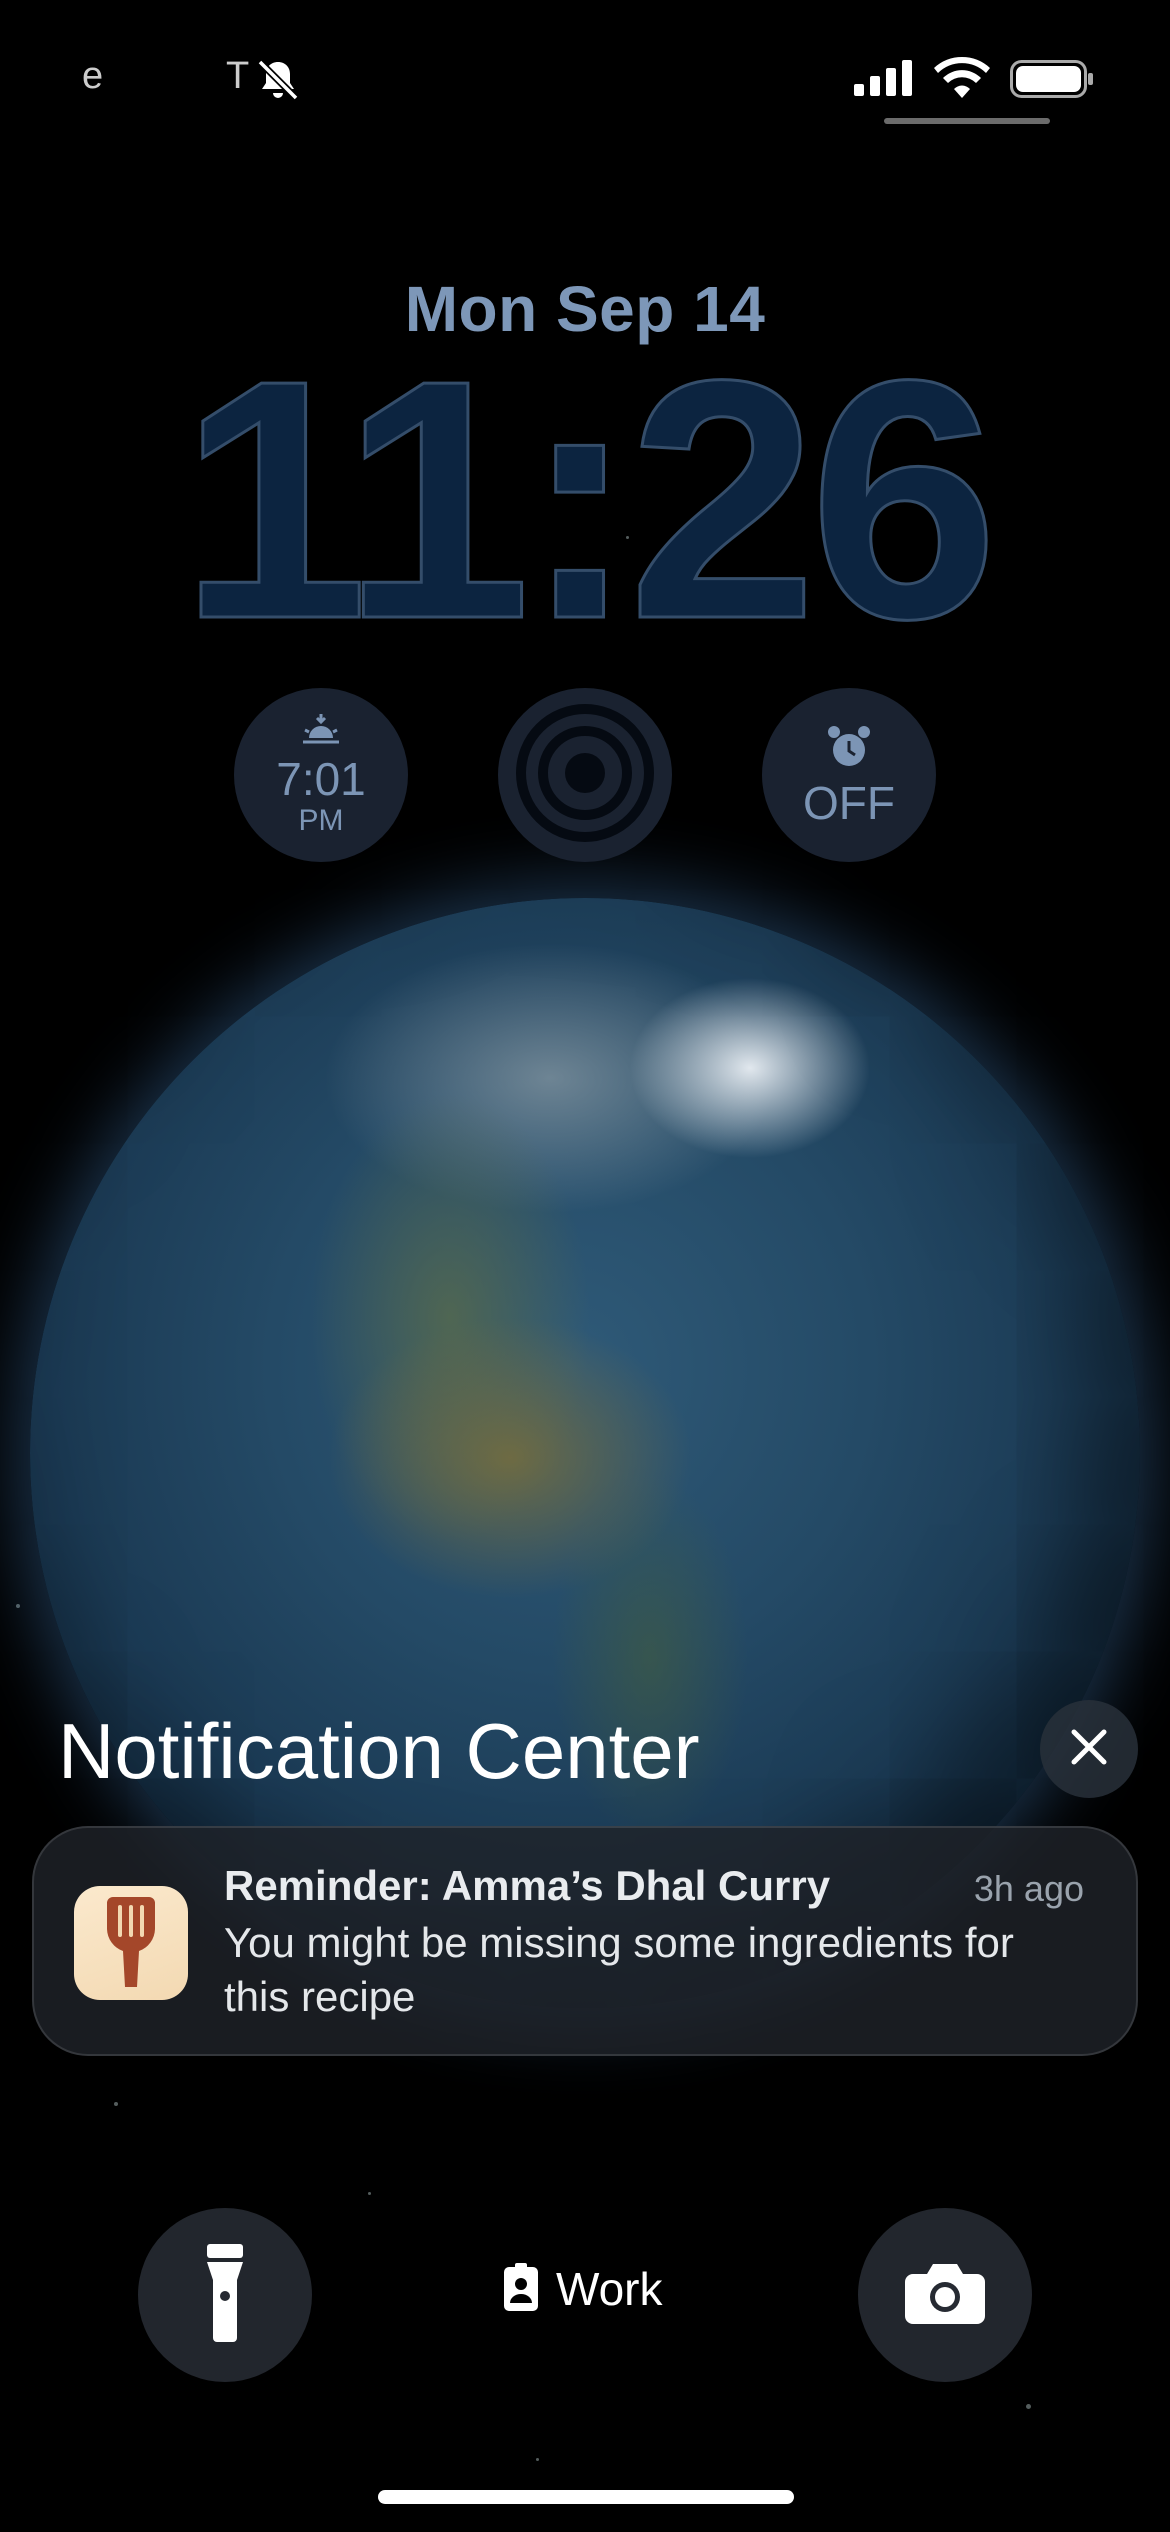 This screenshot has height=2532, width=1170. I want to click on flashlight-button, so click(225, 2295).